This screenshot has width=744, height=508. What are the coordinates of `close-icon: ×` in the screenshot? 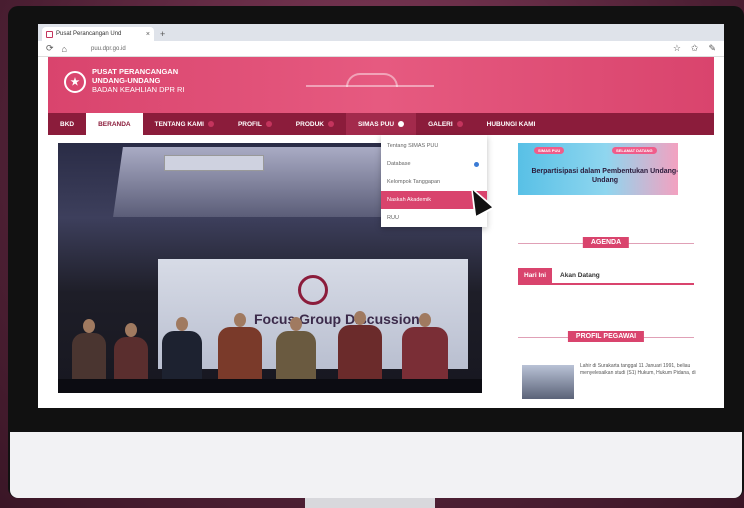 It's located at (148, 34).